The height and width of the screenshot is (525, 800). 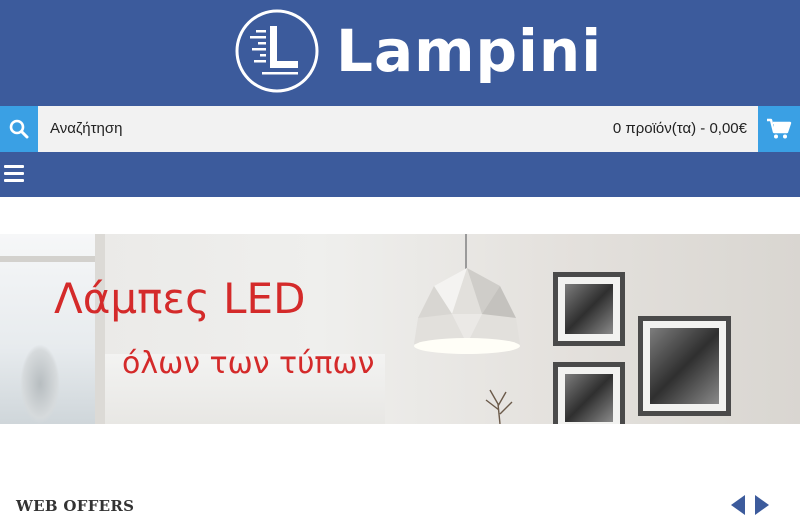 What do you see at coordinates (738, 505) in the screenshot?
I see `carousel-prev-icon` at bounding box center [738, 505].